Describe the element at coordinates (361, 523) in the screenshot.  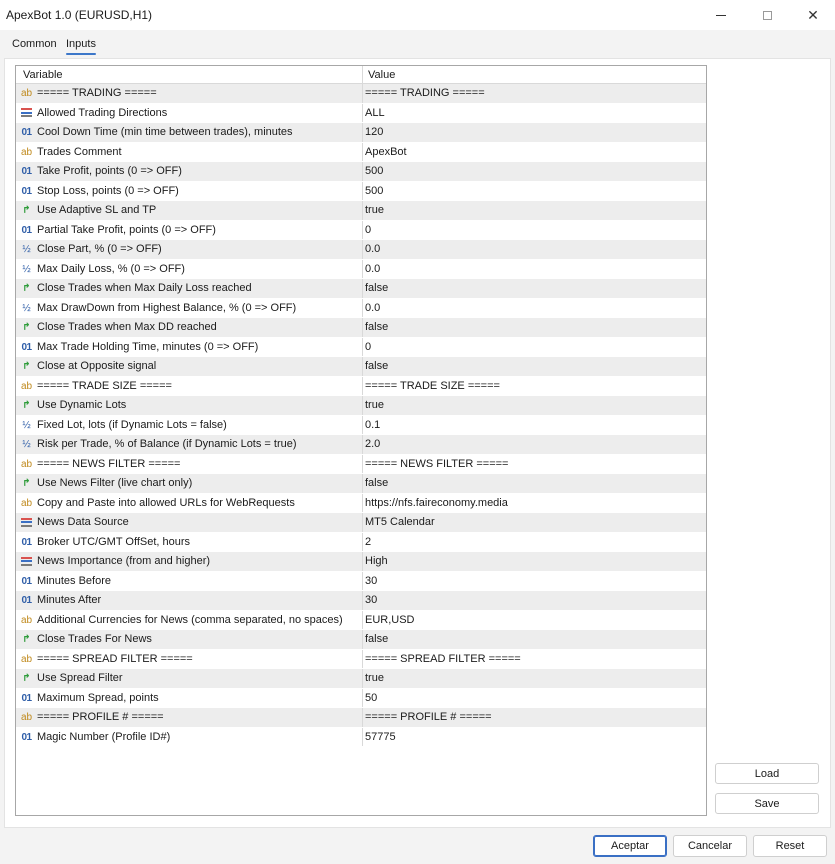
I see `table-row: News Data Source MT5 Calendar` at that location.